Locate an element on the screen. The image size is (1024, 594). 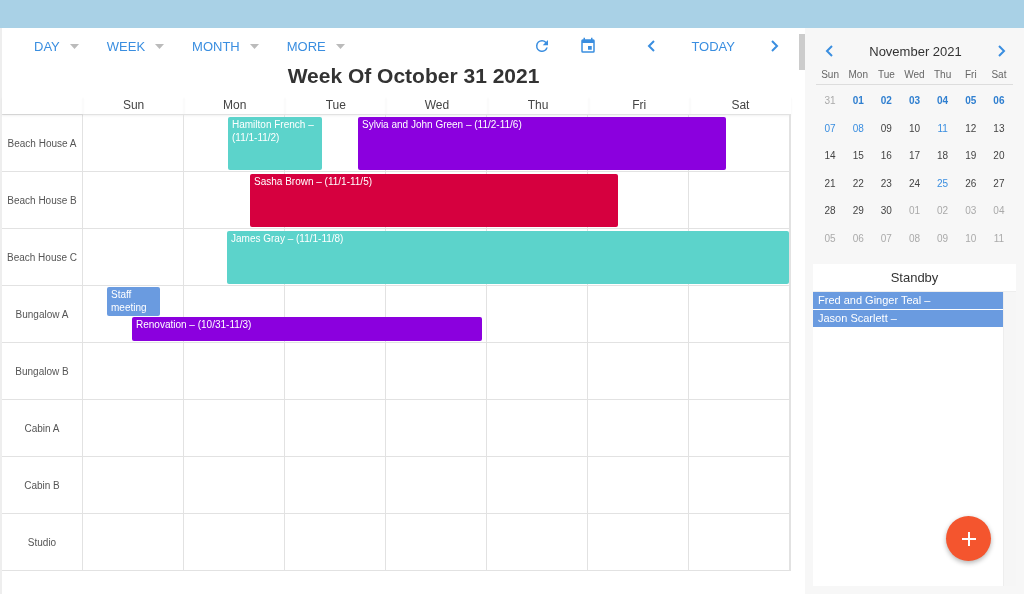
calendar-day: 24 is located at coordinates (914, 183).